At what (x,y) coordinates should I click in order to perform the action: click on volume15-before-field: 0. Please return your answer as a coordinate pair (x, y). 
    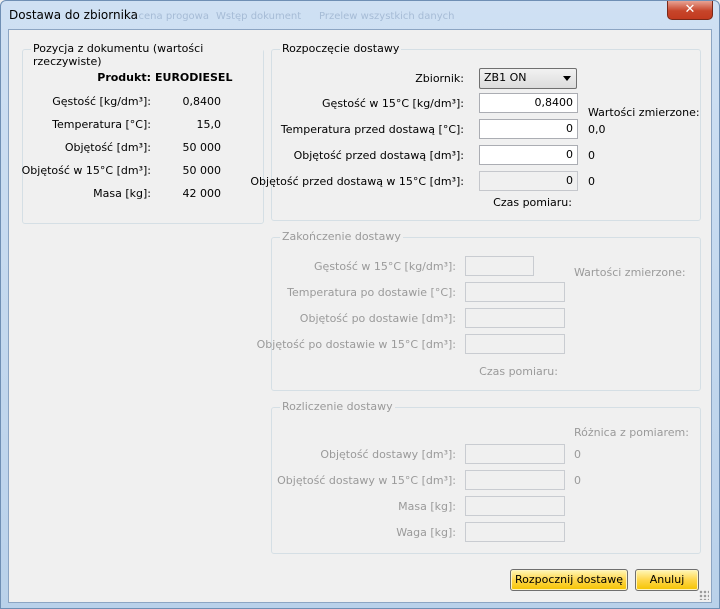
    Looking at the image, I should click on (528, 181).